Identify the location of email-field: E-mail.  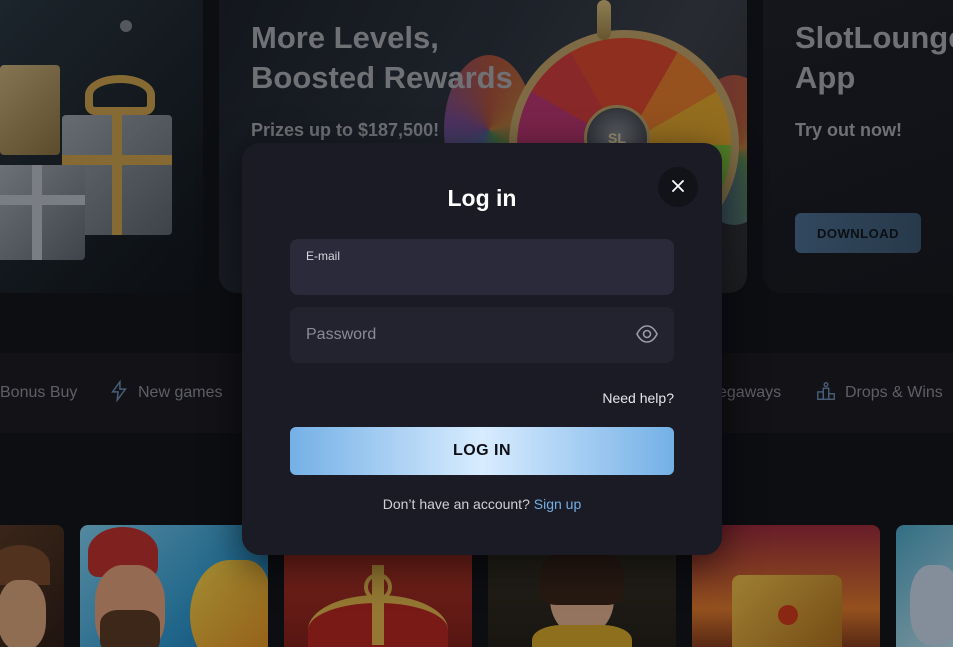
(482, 267).